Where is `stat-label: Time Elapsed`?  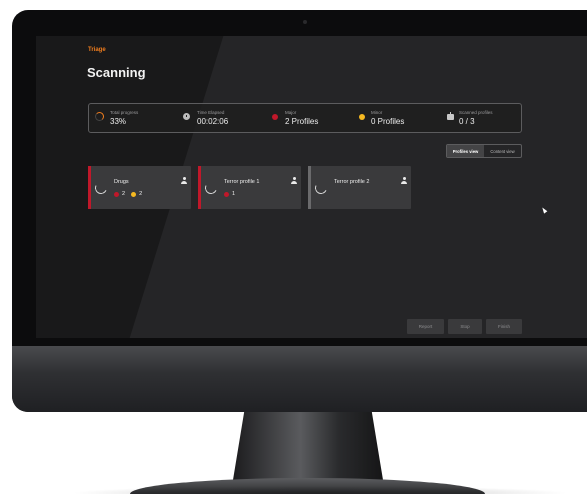 stat-label: Time Elapsed is located at coordinates (211, 112).